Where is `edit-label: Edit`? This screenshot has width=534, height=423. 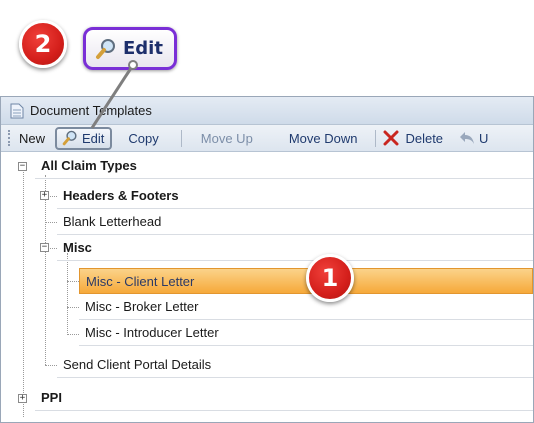 edit-label: Edit is located at coordinates (93, 138).